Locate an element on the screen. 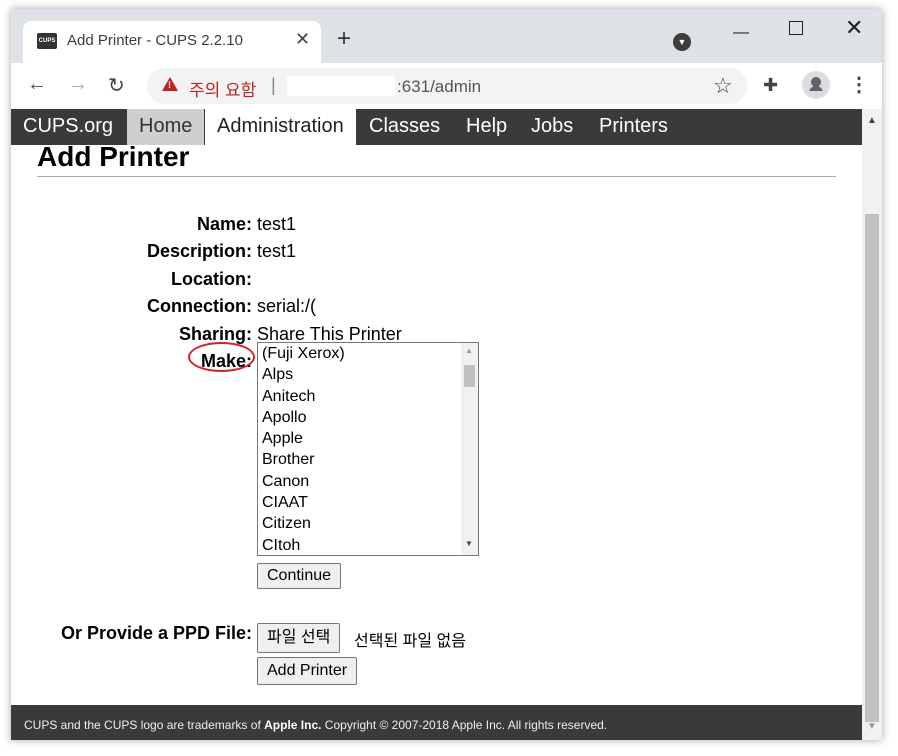  bookmark-star-icon: ☆ is located at coordinates (723, 86).